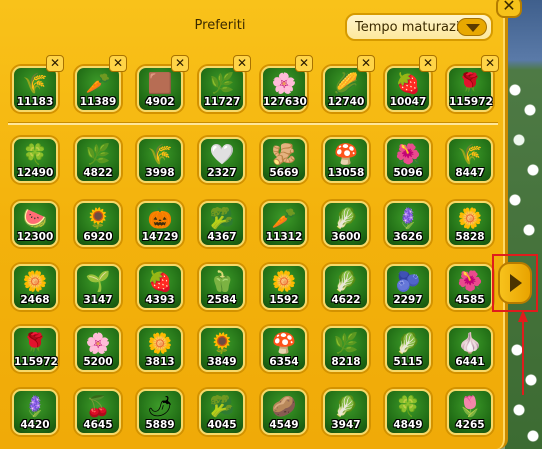  I want to click on item-tile: 🌿 11727, so click(222, 89).